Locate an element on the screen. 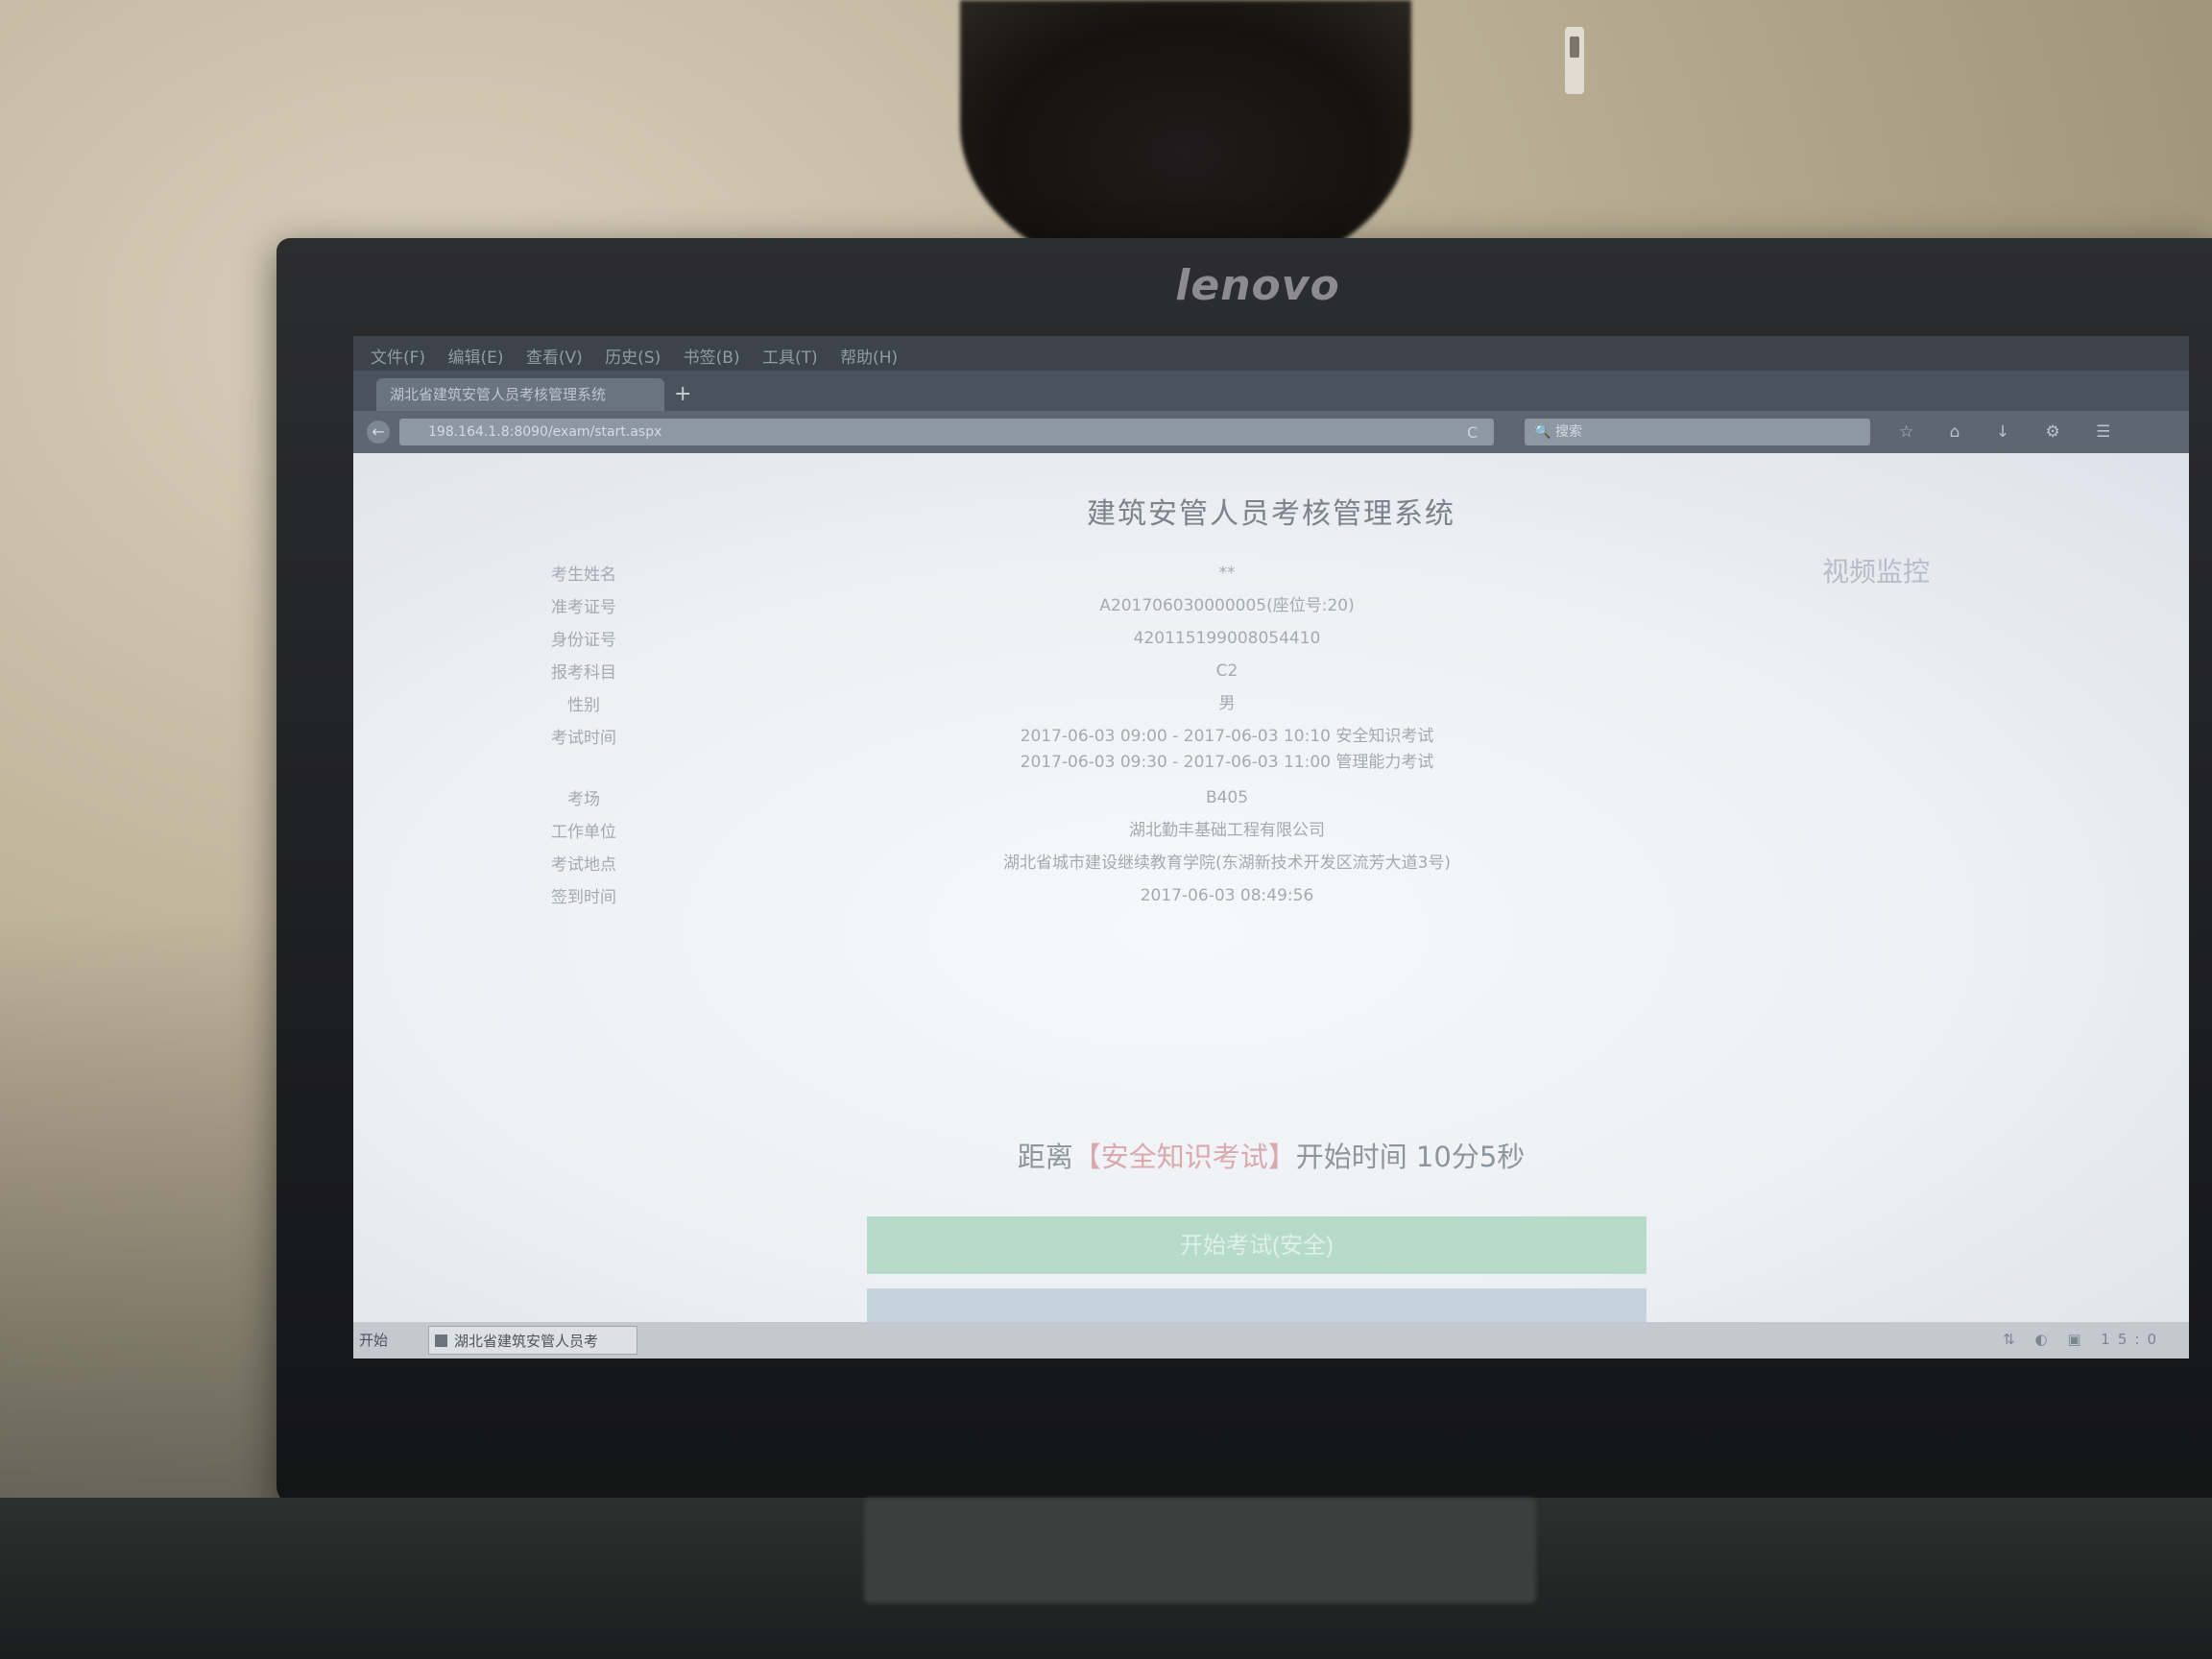 This screenshot has width=2212, height=1659. monitor-brand-logo: lenovo is located at coordinates (1257, 285).